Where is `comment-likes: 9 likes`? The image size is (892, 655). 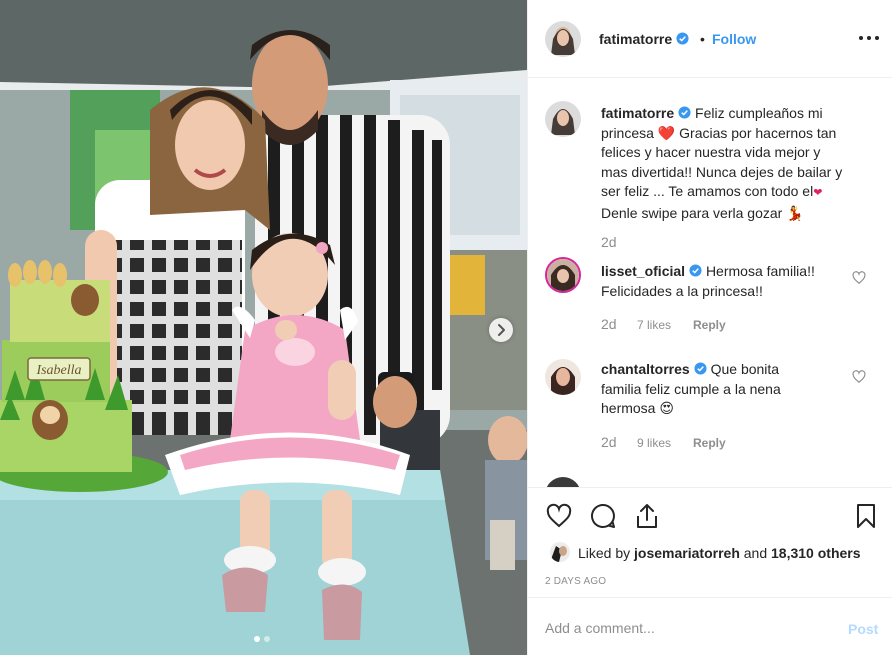 comment-likes: 9 likes is located at coordinates (654, 443).